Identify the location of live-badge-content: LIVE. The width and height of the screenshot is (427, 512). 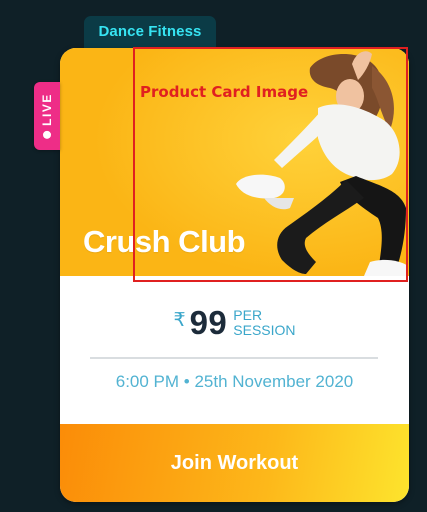
(47, 116).